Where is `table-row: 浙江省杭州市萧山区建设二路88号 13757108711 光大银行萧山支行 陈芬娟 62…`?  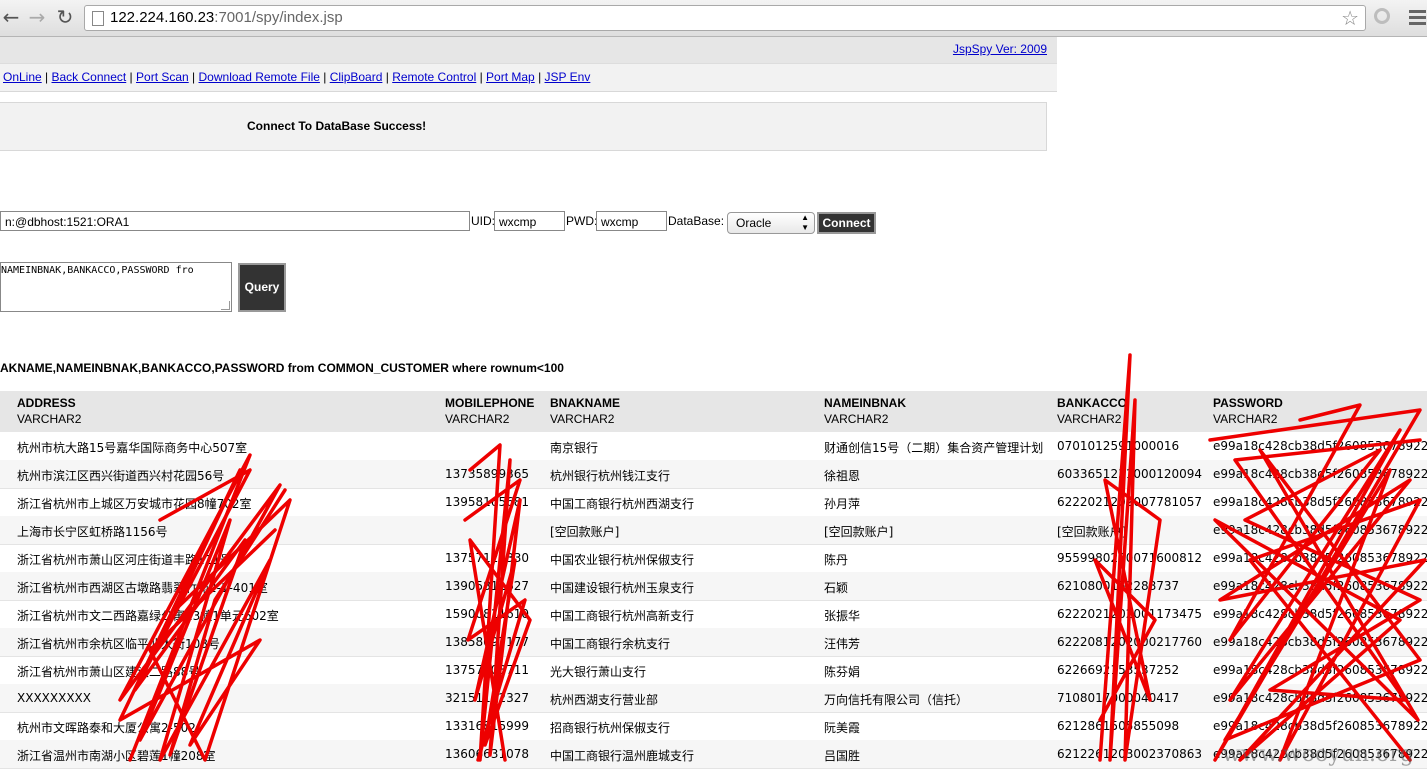
table-row: 浙江省杭州市萧山区建设二路88号 13757108711 光大银行萧山支行 陈芬娟 62… is located at coordinates (713, 670).